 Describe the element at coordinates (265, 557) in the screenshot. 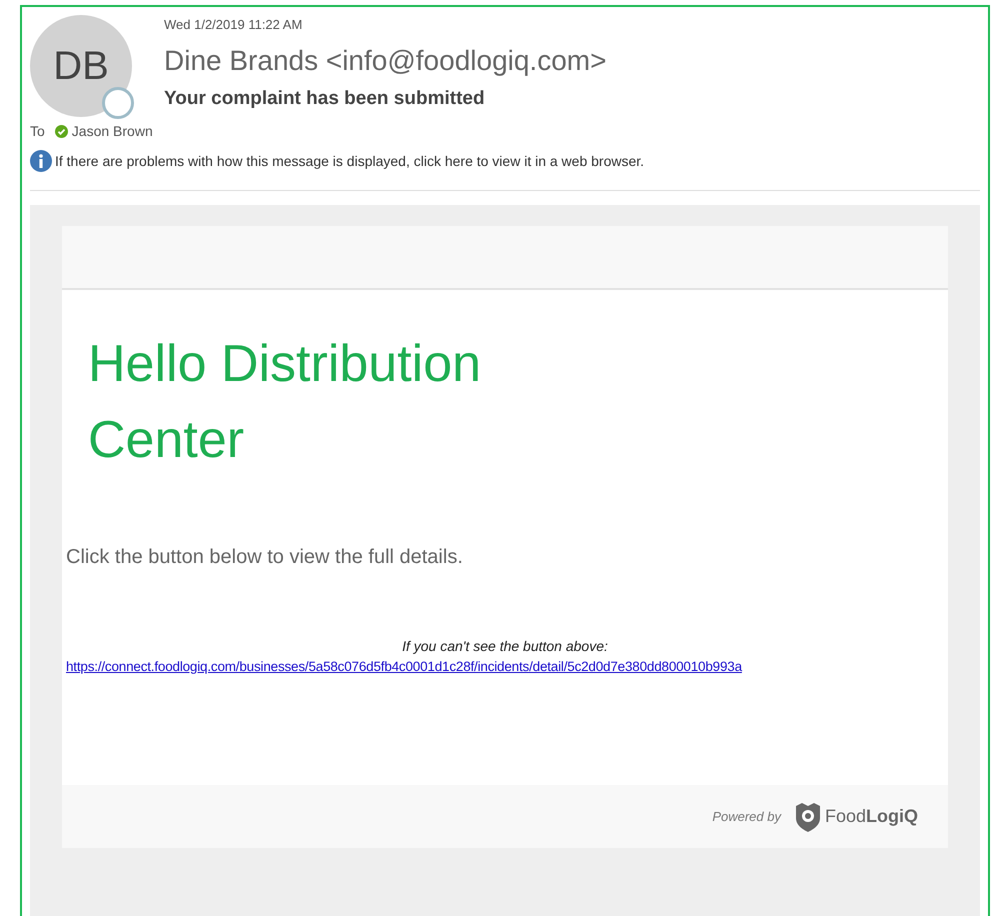

I see `instruction-text: Click the button below to view the full details.` at that location.